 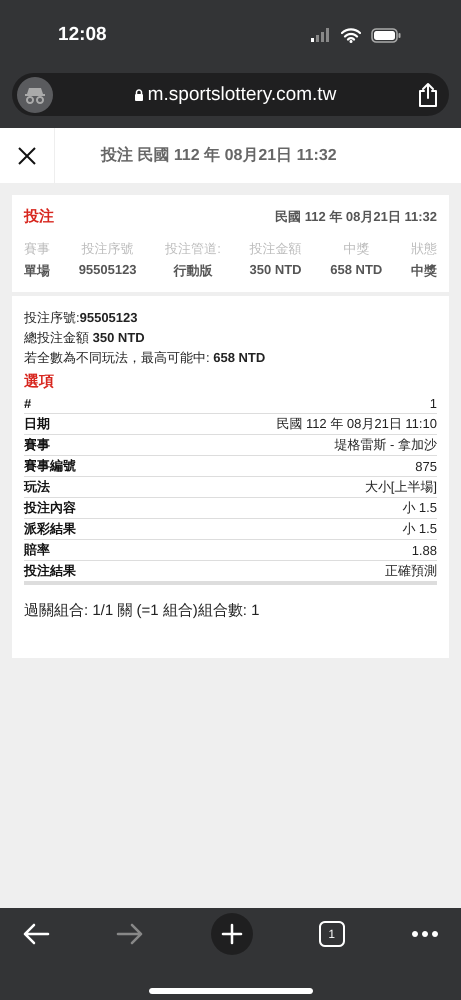 What do you see at coordinates (356, 269) in the screenshot?
I see `column-value: 658 NTD` at bounding box center [356, 269].